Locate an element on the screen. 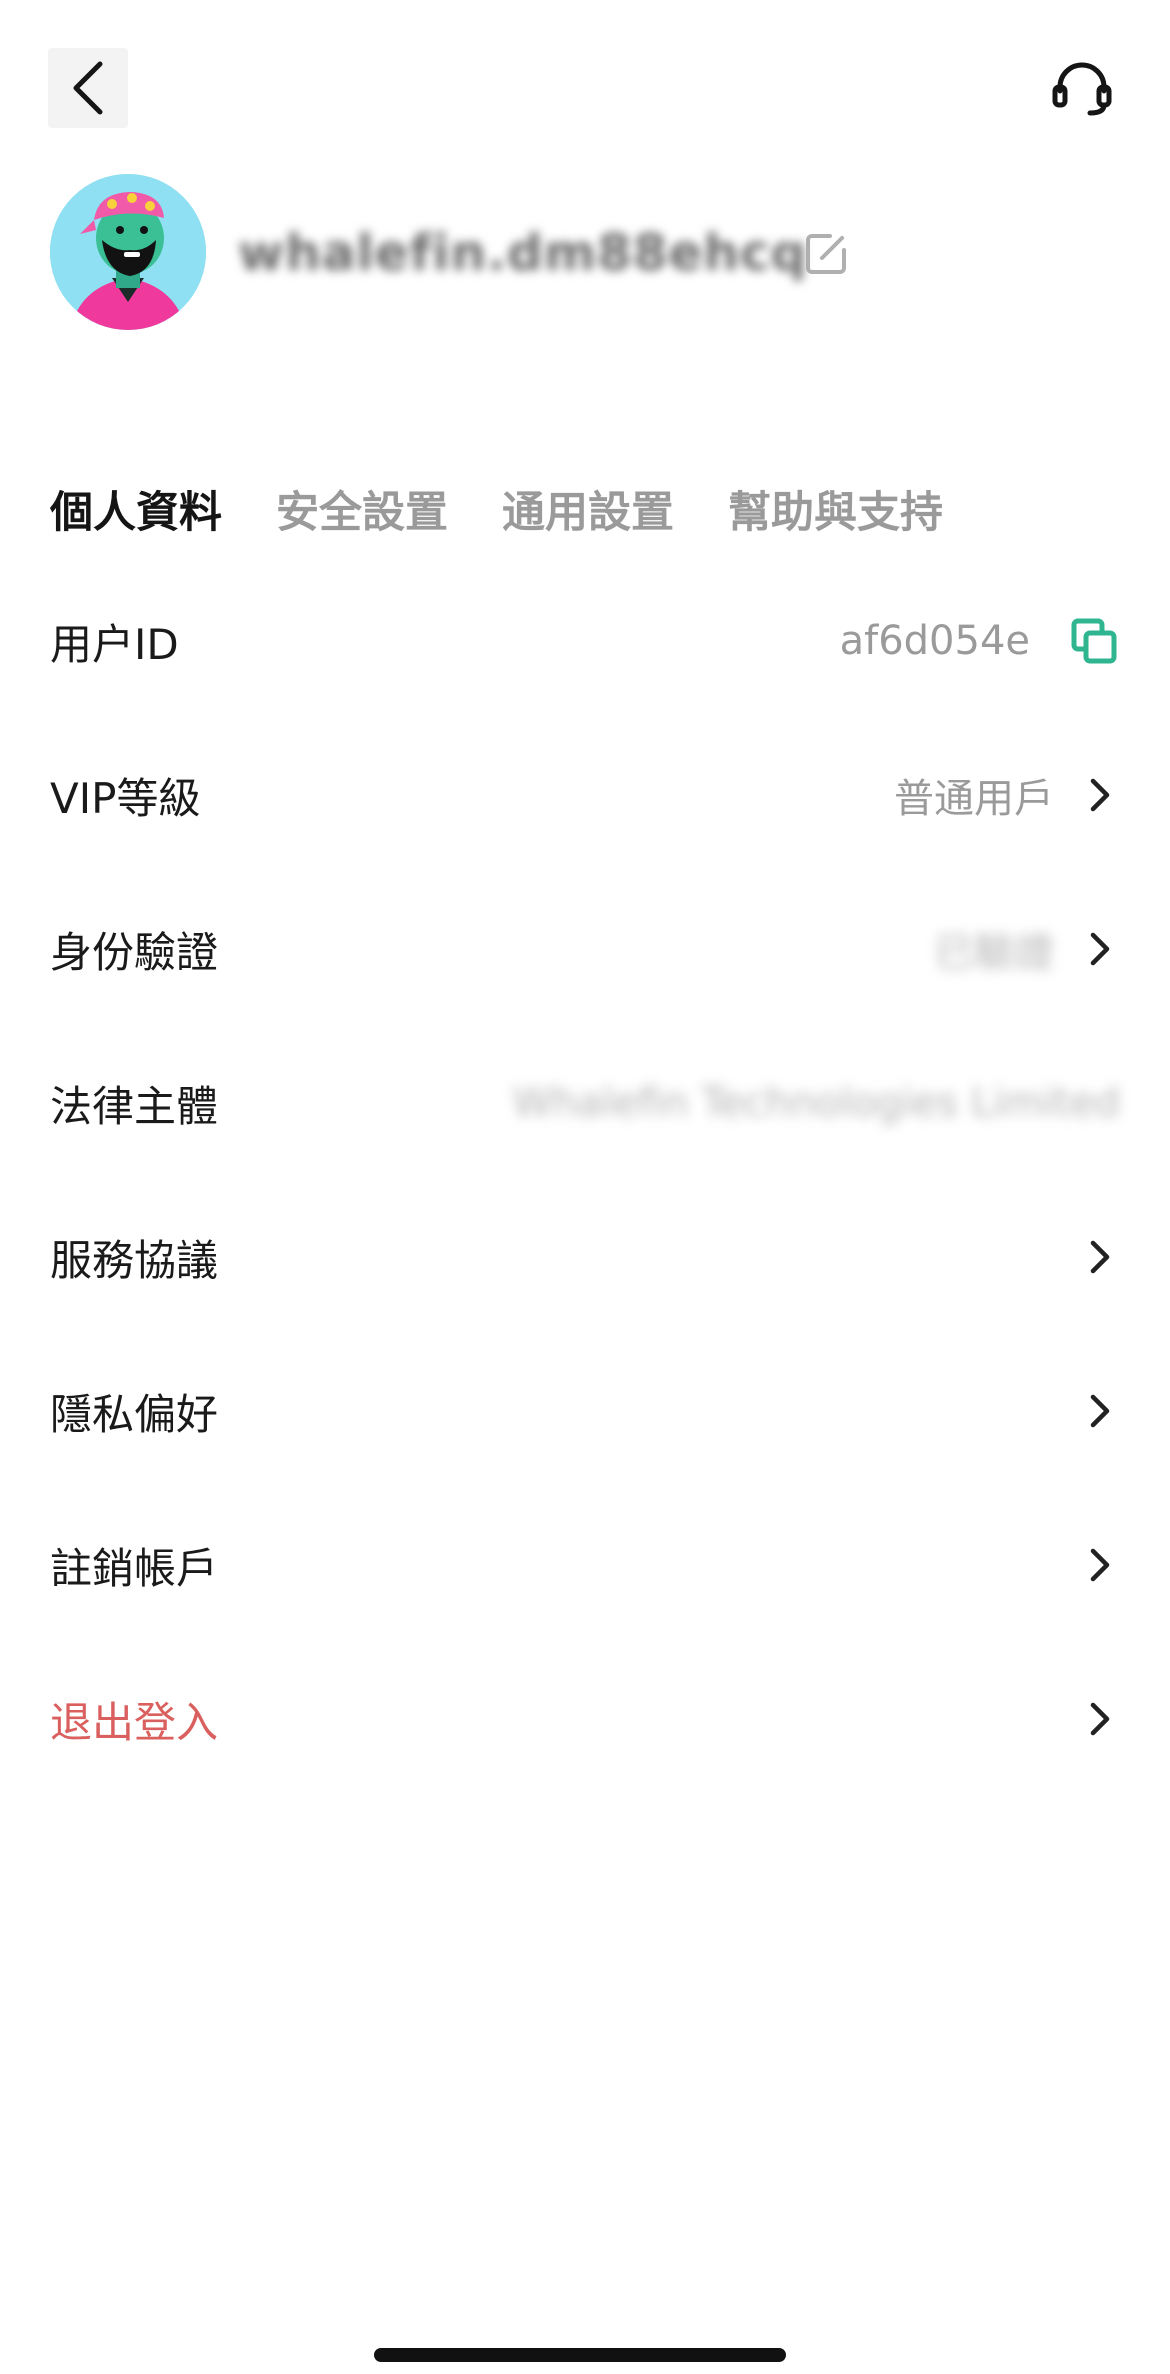  row-privacy-preferences: 隱私偏好 is located at coordinates (585, 1411).